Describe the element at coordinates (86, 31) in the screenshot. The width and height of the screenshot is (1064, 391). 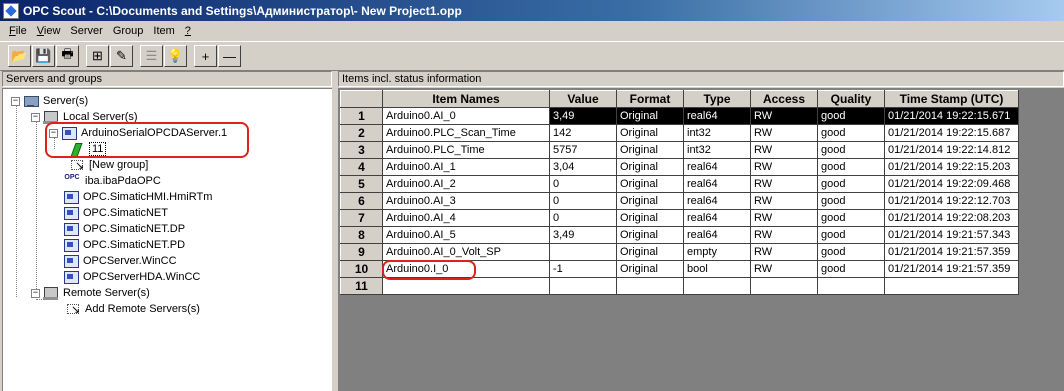
I see `menu-server: Server` at that location.